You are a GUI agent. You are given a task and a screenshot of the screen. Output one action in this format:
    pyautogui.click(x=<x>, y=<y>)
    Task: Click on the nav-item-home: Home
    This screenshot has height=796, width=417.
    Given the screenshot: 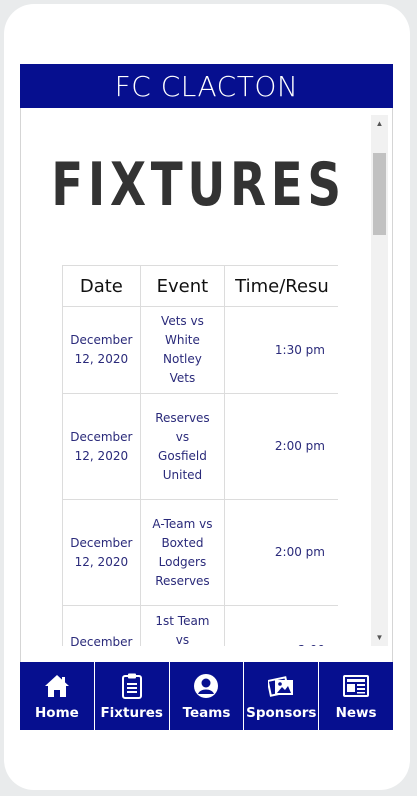 What is the action you would take?
    pyautogui.click(x=57, y=696)
    